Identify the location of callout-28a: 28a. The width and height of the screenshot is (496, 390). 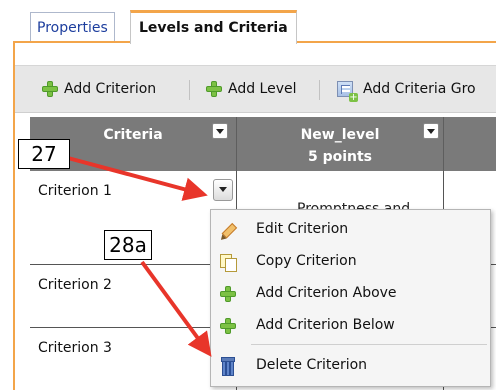
(128, 245).